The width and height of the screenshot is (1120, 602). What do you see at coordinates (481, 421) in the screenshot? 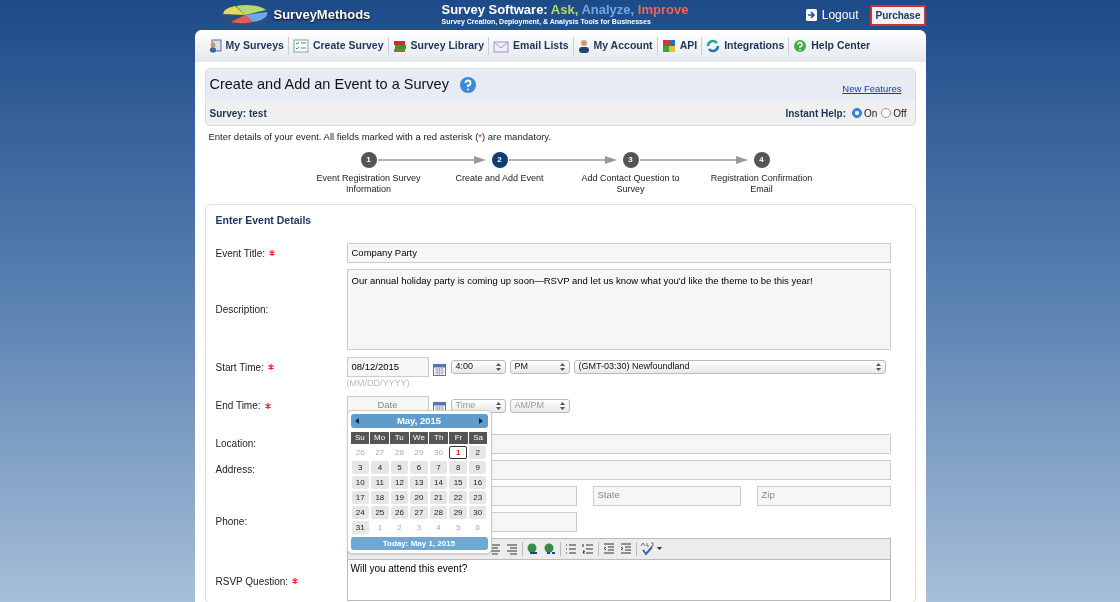
I see `next-month-icon` at bounding box center [481, 421].